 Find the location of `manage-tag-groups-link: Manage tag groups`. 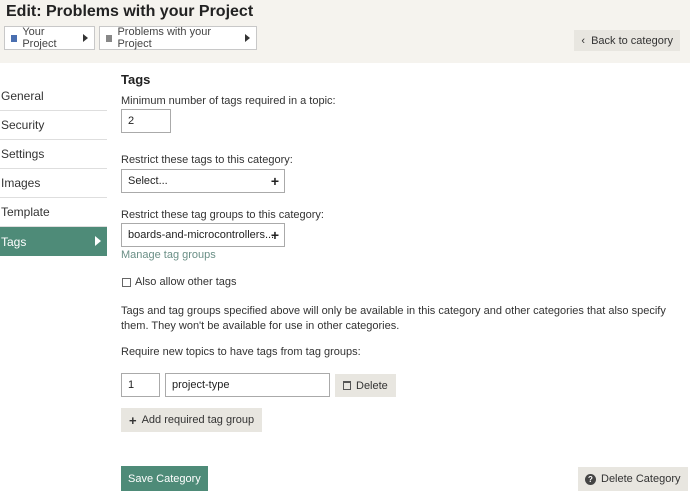

manage-tag-groups-link: Manage tag groups is located at coordinates (168, 255).